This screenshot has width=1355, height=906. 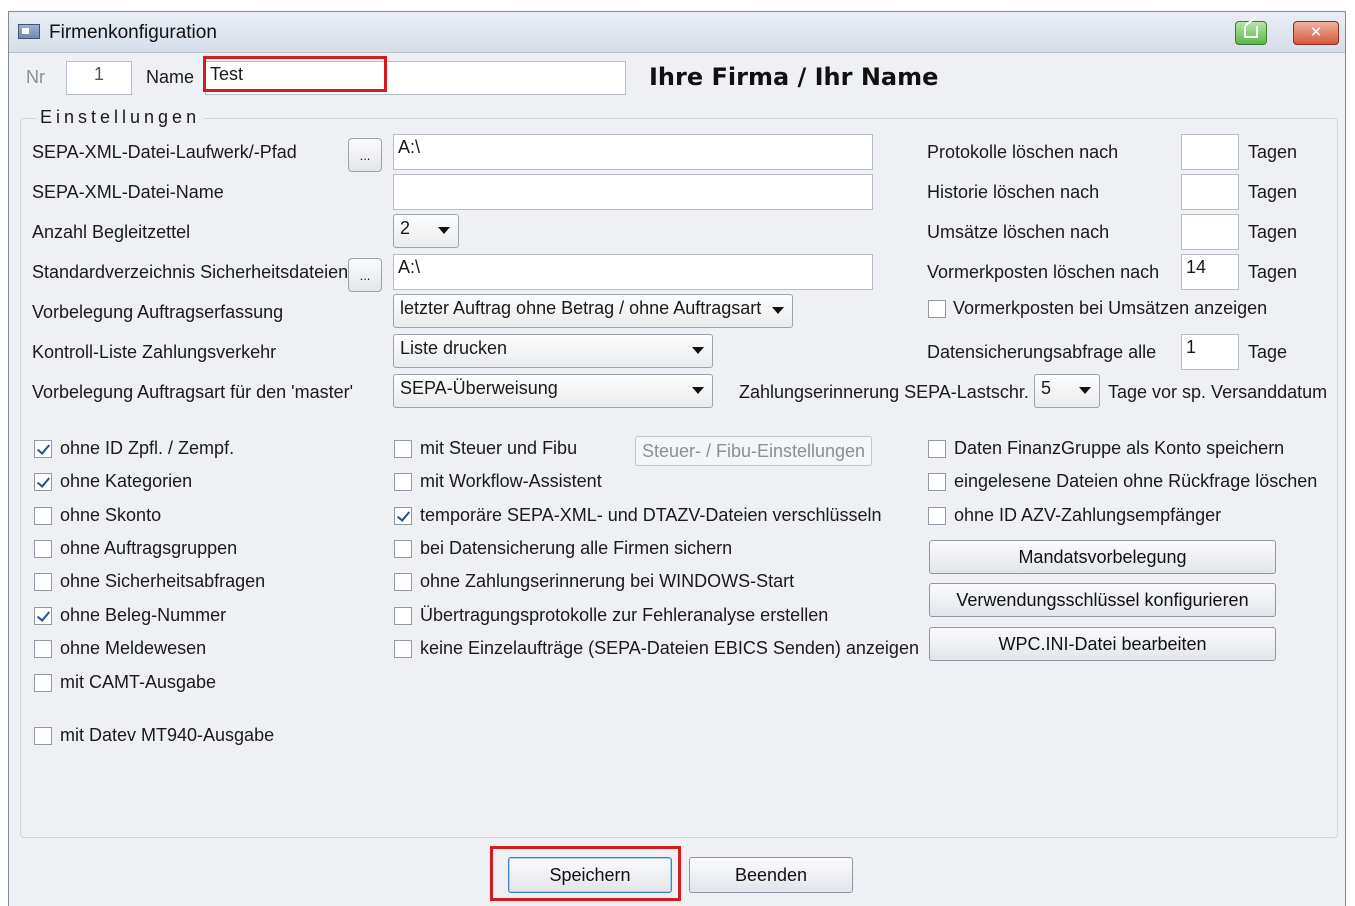 What do you see at coordinates (128, 192) in the screenshot?
I see `sepa-name-label: SEPA-XML-Datei-Name` at bounding box center [128, 192].